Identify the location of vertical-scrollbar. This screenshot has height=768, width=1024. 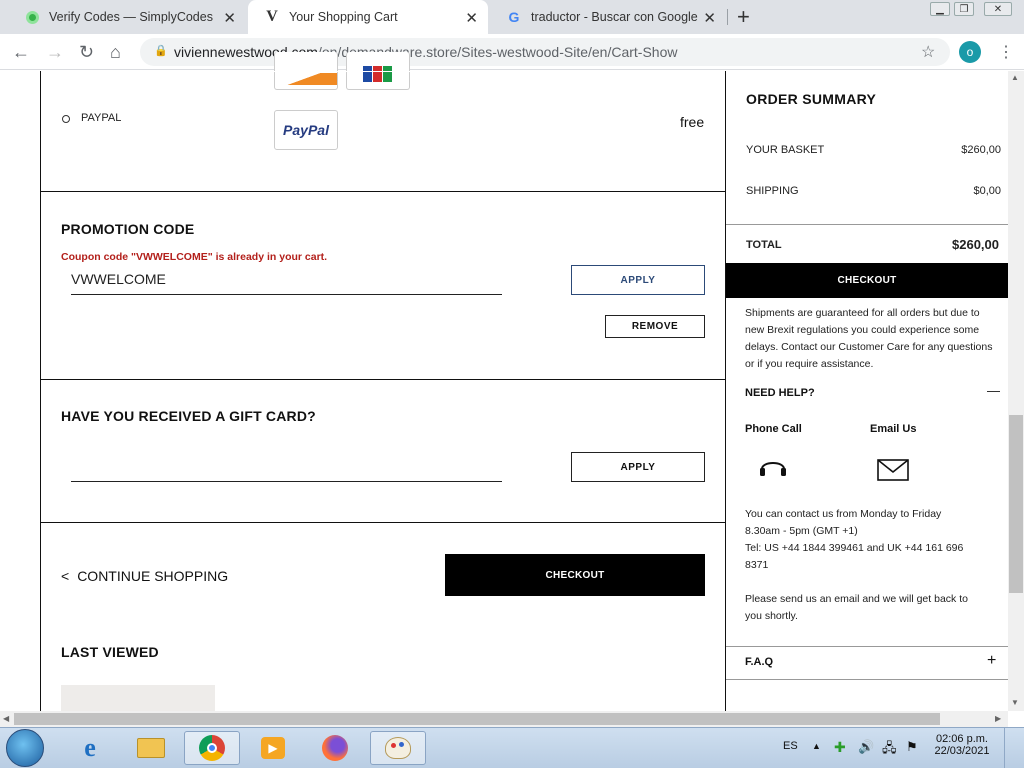
(1016, 391).